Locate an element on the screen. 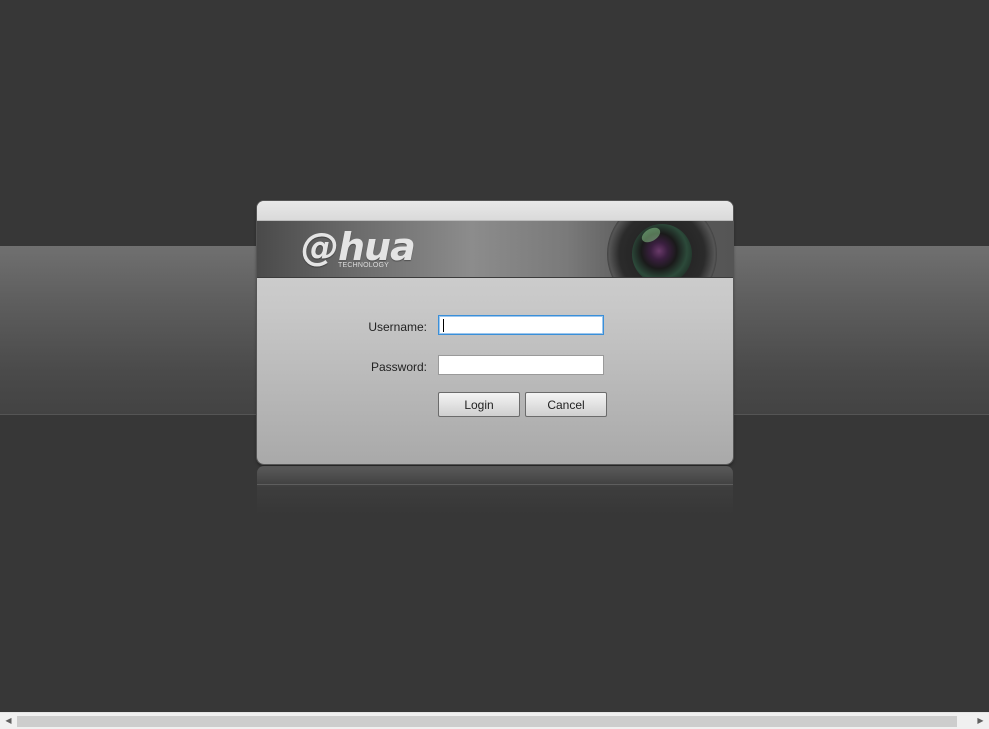 This screenshot has width=989, height=729. cancel-button: Cancel is located at coordinates (566, 404).